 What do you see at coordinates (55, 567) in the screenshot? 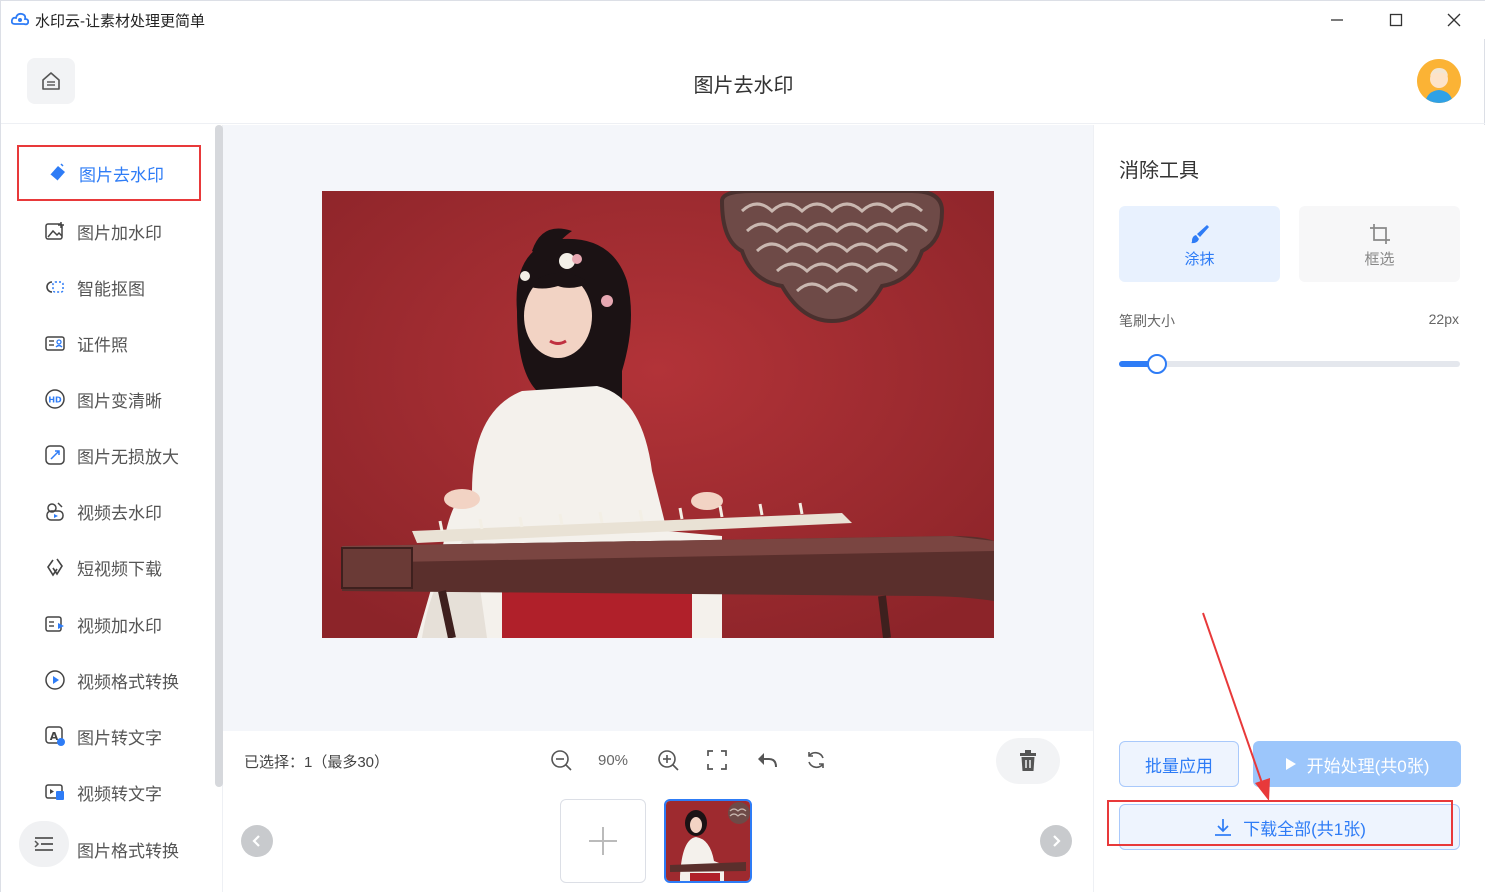
I see `link-icon` at bounding box center [55, 567].